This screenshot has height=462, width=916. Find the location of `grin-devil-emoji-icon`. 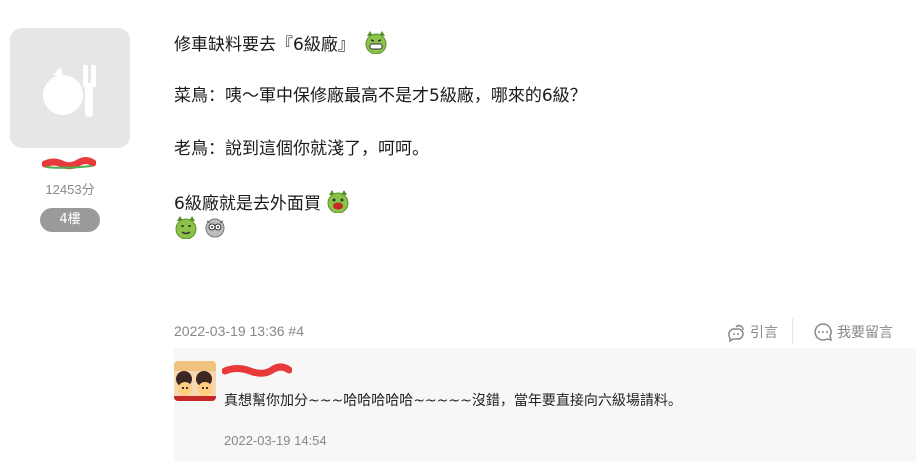

grin-devil-emoji-icon is located at coordinates (376, 42).